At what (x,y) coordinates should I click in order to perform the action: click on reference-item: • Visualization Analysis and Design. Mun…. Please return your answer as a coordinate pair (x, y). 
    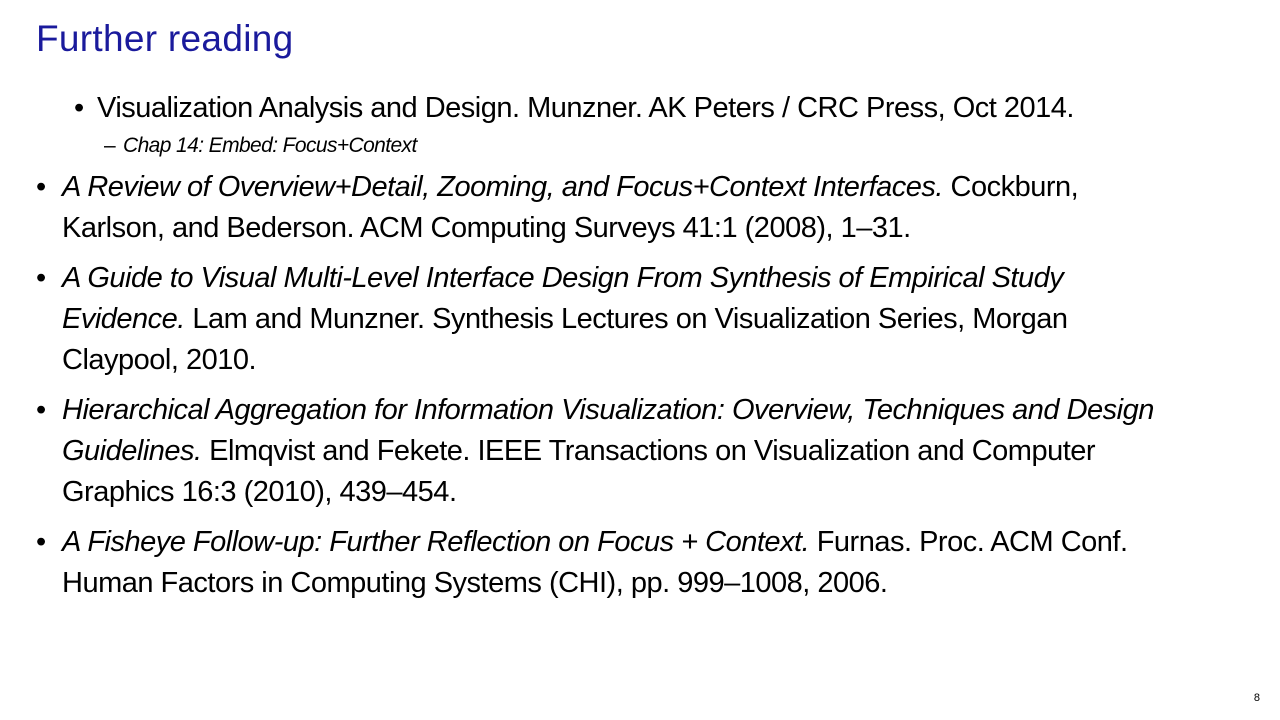
    Looking at the image, I should click on (640, 108).